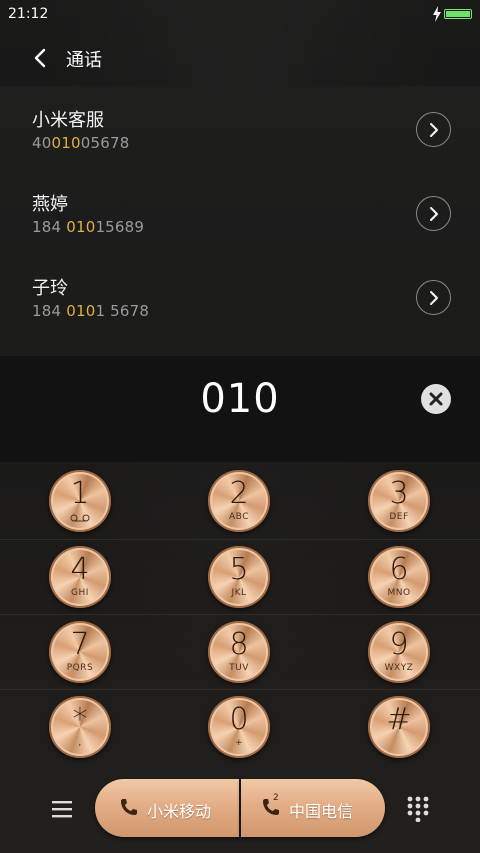  What do you see at coordinates (122, 311) in the screenshot?
I see `number-suffix: 1 5678` at bounding box center [122, 311].